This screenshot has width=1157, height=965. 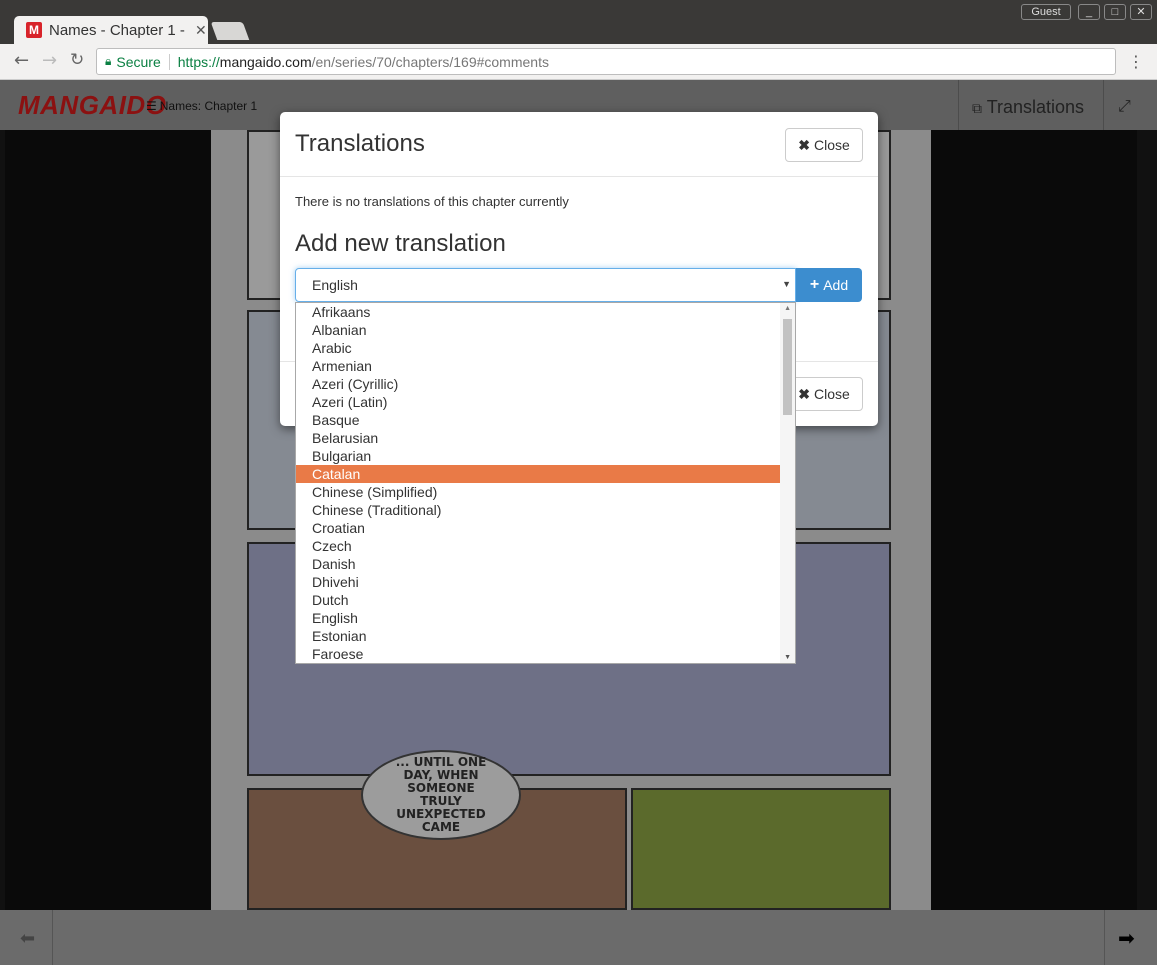 What do you see at coordinates (430, 61) in the screenshot?
I see `url-path: /en/series/70/chapters/169#comments` at bounding box center [430, 61].